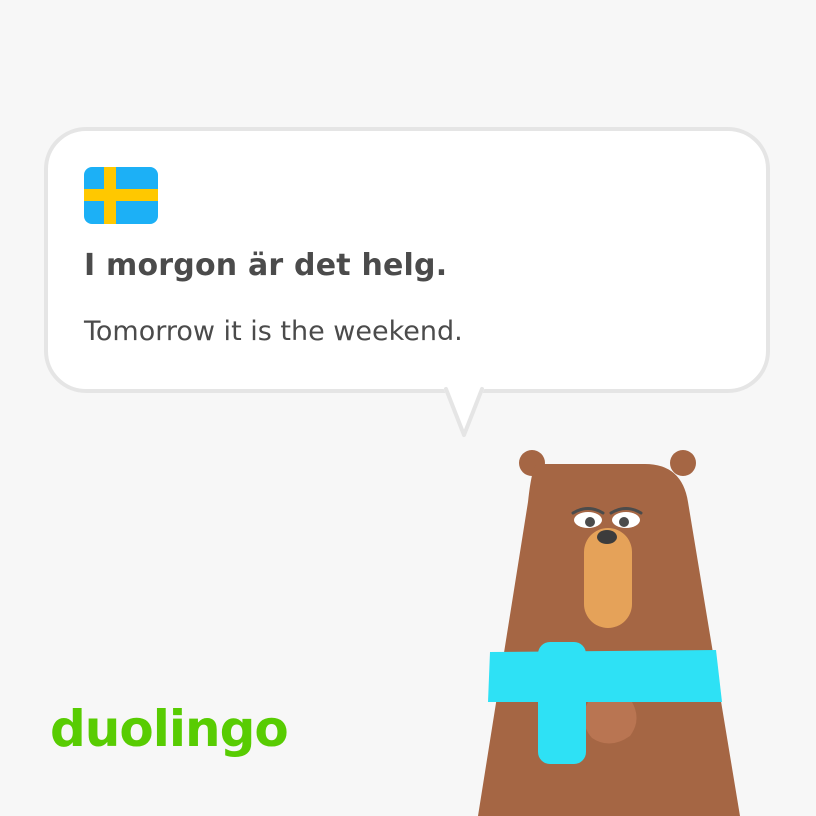 The width and height of the screenshot is (816, 816). Describe the element at coordinates (607, 537) in the screenshot. I see `bear-nose` at that location.